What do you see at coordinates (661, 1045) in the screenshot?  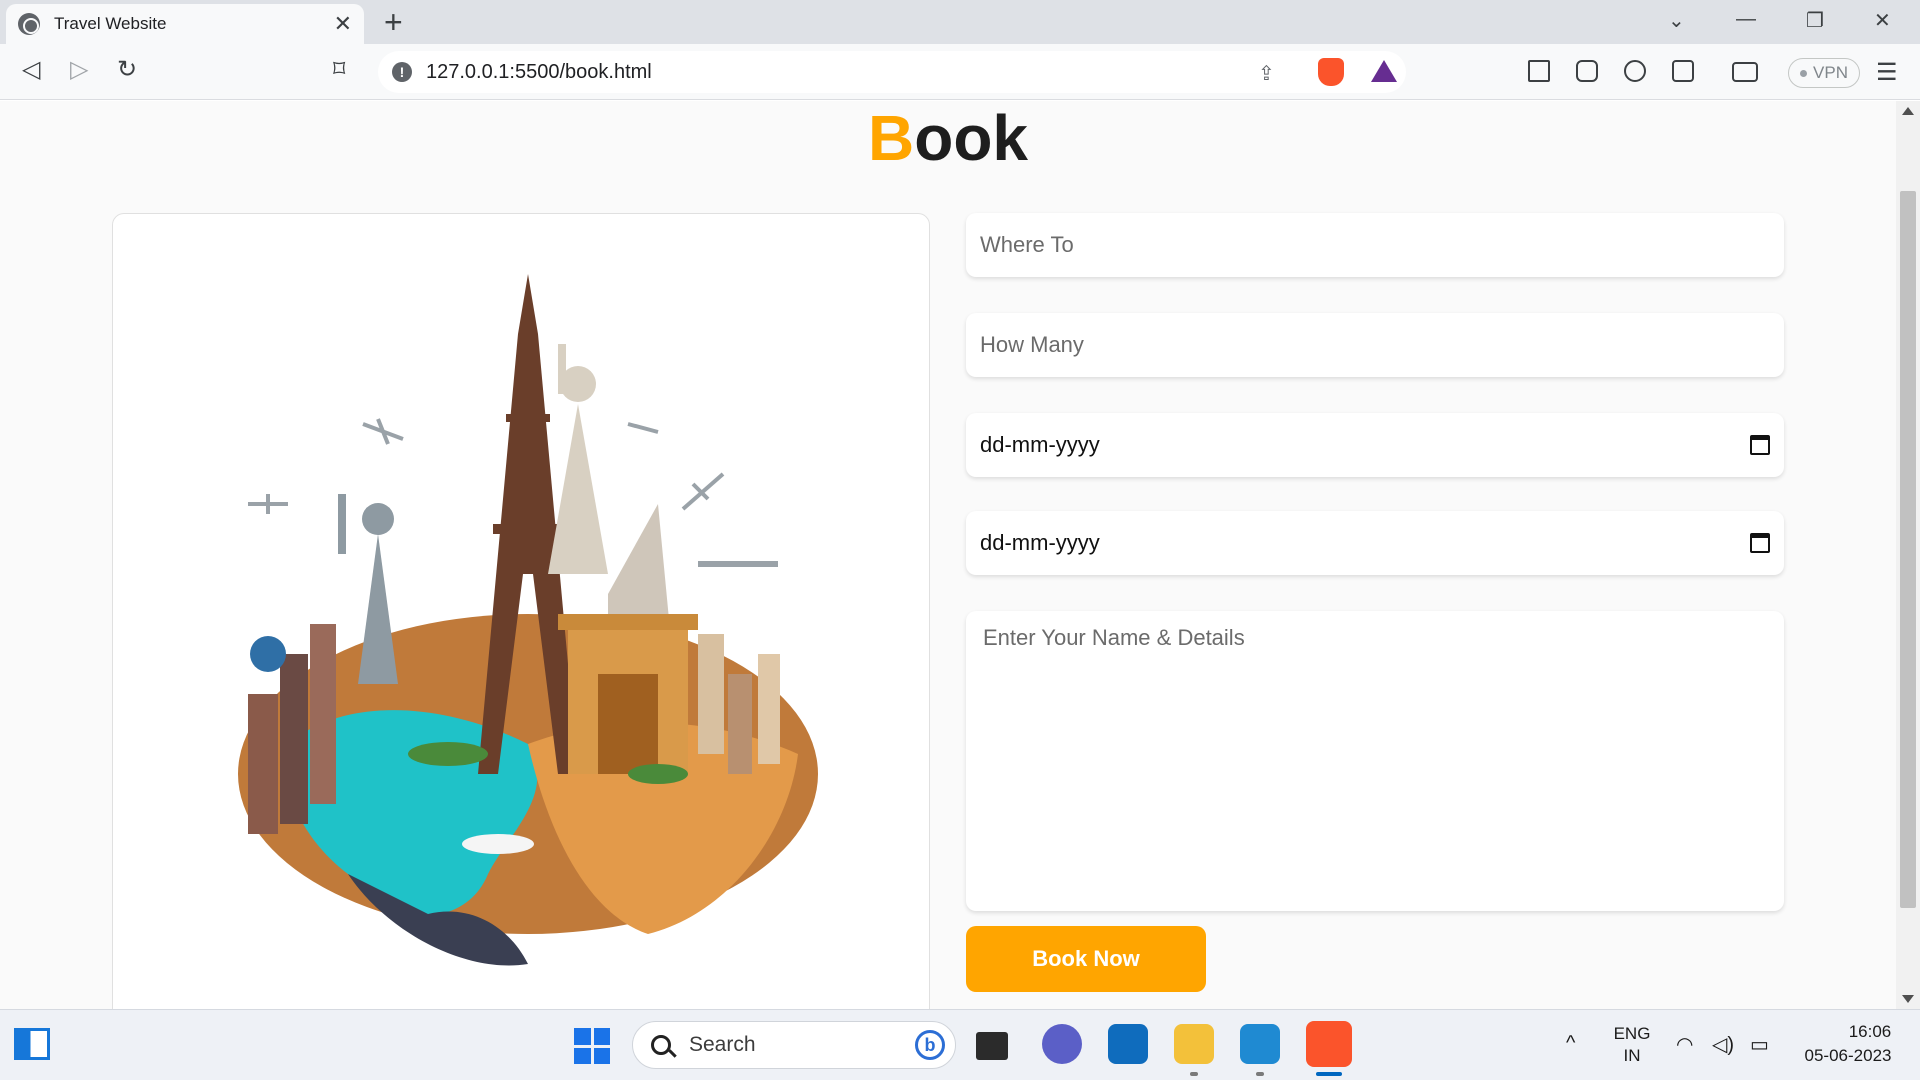 I see `search-icon` at bounding box center [661, 1045].